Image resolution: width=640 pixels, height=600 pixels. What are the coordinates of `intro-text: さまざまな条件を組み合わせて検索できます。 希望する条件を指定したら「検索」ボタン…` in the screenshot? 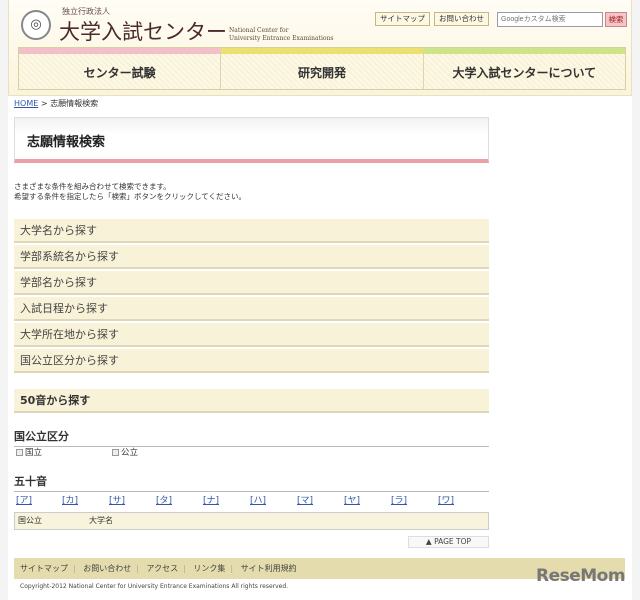 It's located at (130, 192).